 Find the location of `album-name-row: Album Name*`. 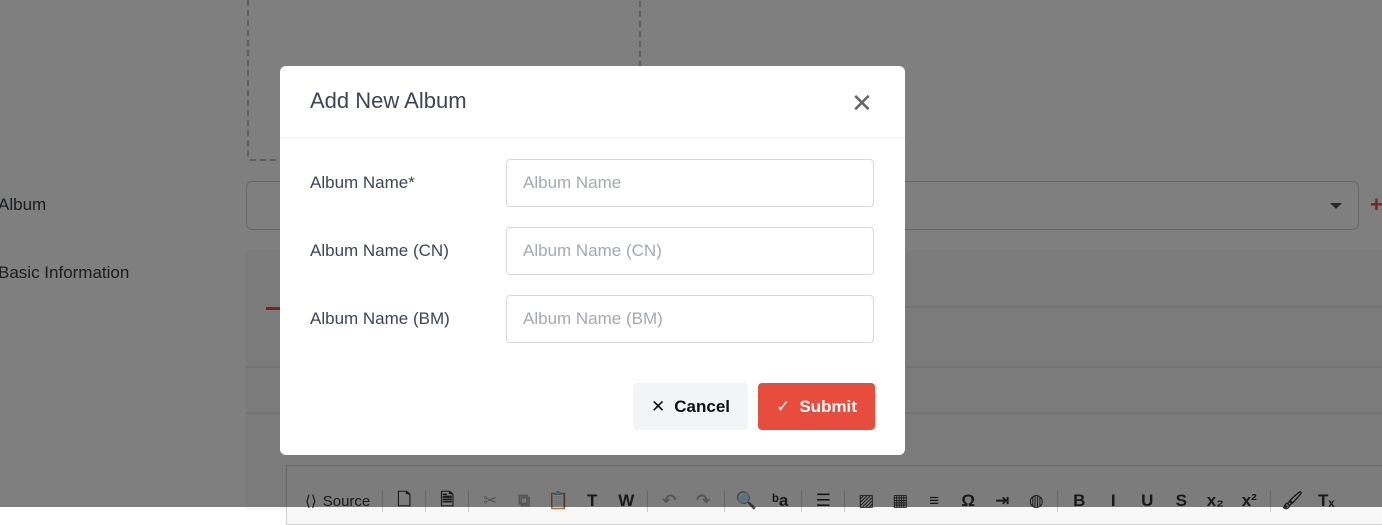

album-name-row: Album Name* is located at coordinates (592, 183).